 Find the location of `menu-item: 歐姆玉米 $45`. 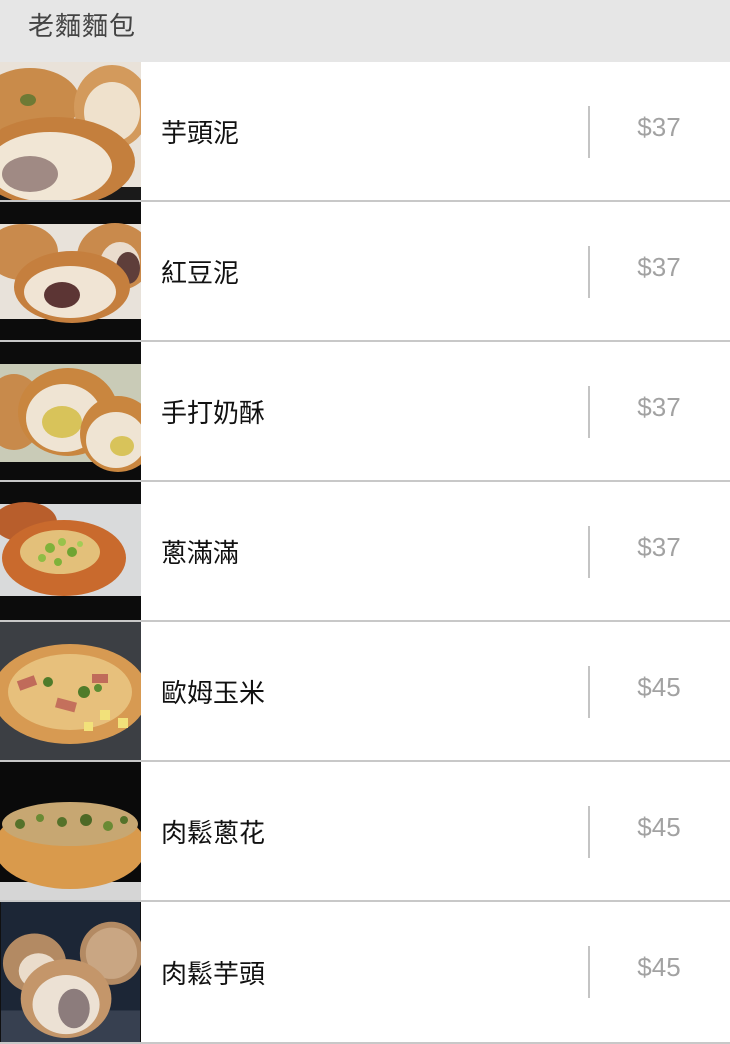

menu-item: 歐姆玉米 $45 is located at coordinates (365, 692).